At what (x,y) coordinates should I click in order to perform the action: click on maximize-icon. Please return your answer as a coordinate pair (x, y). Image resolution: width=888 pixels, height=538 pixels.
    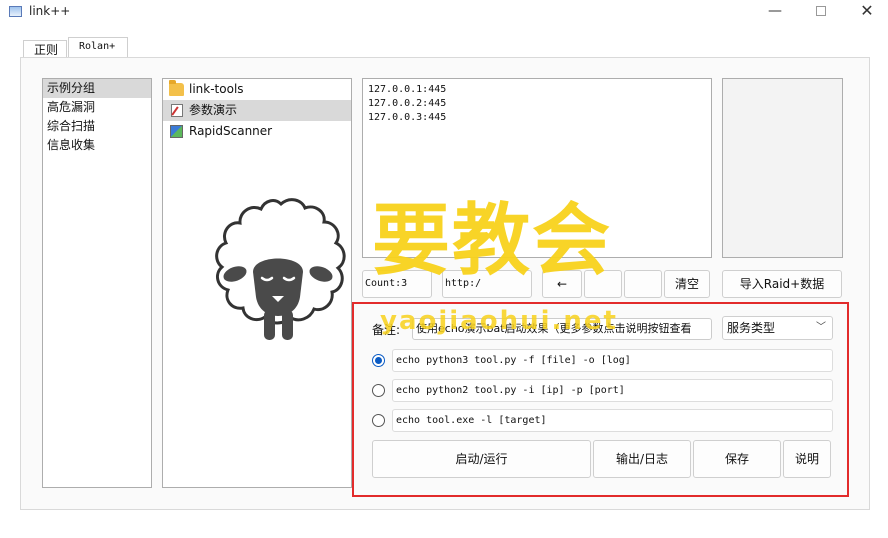
    Looking at the image, I should click on (821, 11).